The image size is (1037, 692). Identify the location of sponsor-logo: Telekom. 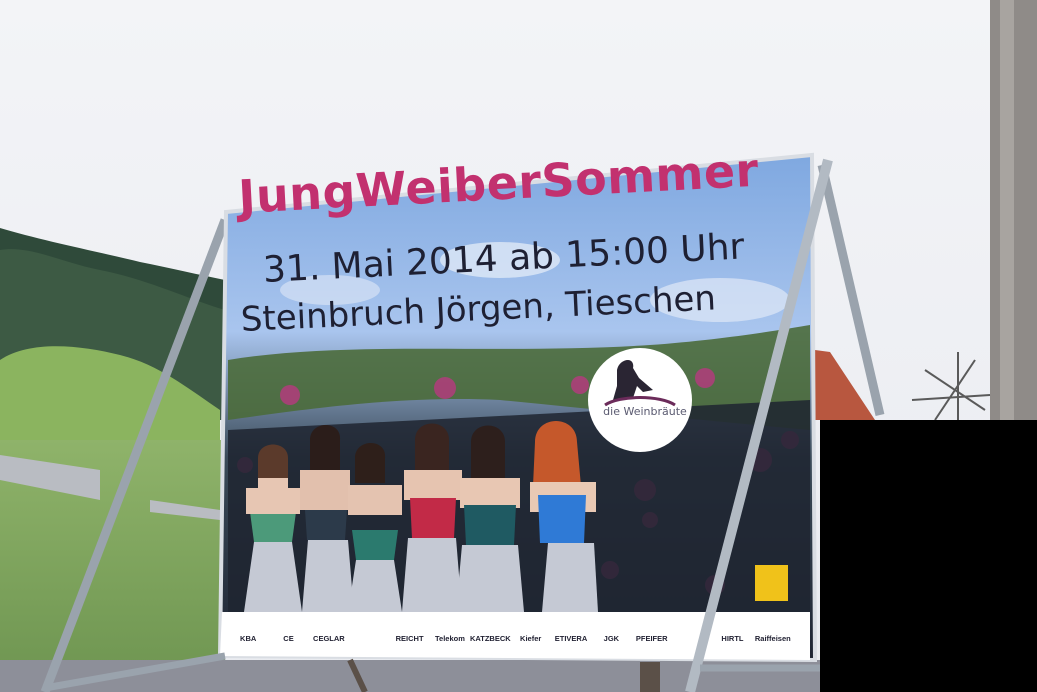
(450, 638).